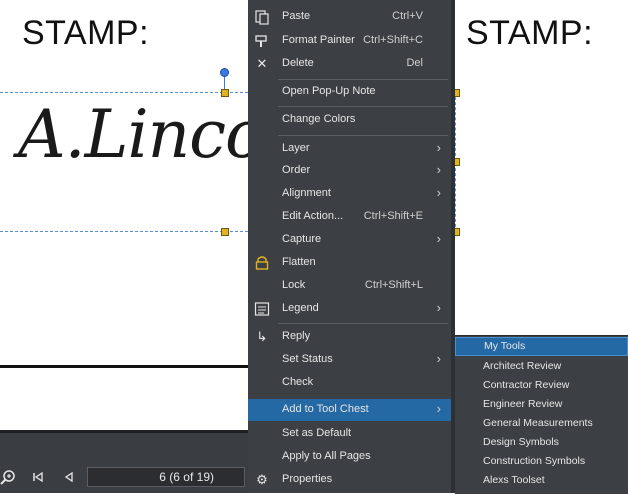  What do you see at coordinates (349, 434) in the screenshot?
I see `menu-item-set-as-default: Set as Default` at bounding box center [349, 434].